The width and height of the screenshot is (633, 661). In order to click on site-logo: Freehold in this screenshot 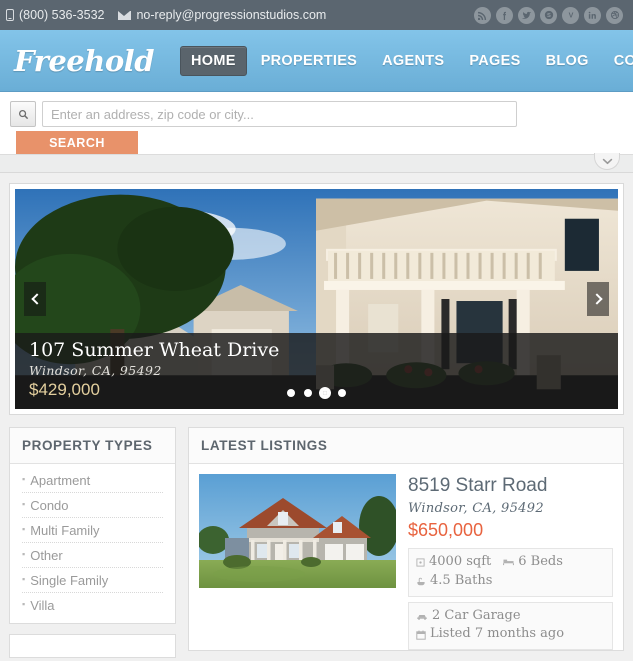, I will do `click(84, 61)`.